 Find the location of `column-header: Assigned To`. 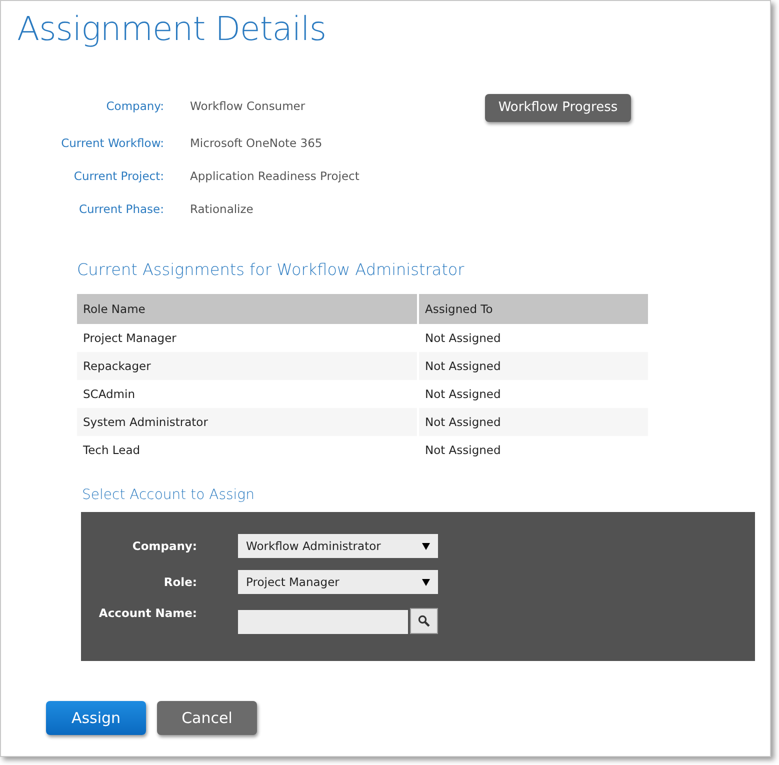

column-header: Assigned To is located at coordinates (533, 309).